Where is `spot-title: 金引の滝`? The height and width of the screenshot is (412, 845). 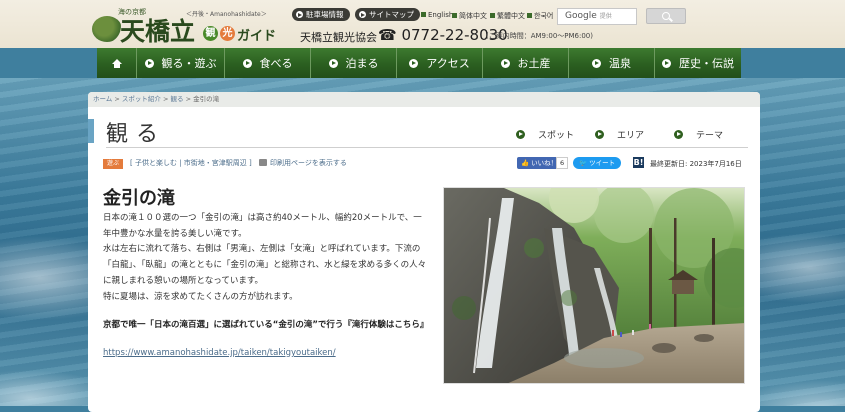 spot-title: 金引の滝 is located at coordinates (139, 198).